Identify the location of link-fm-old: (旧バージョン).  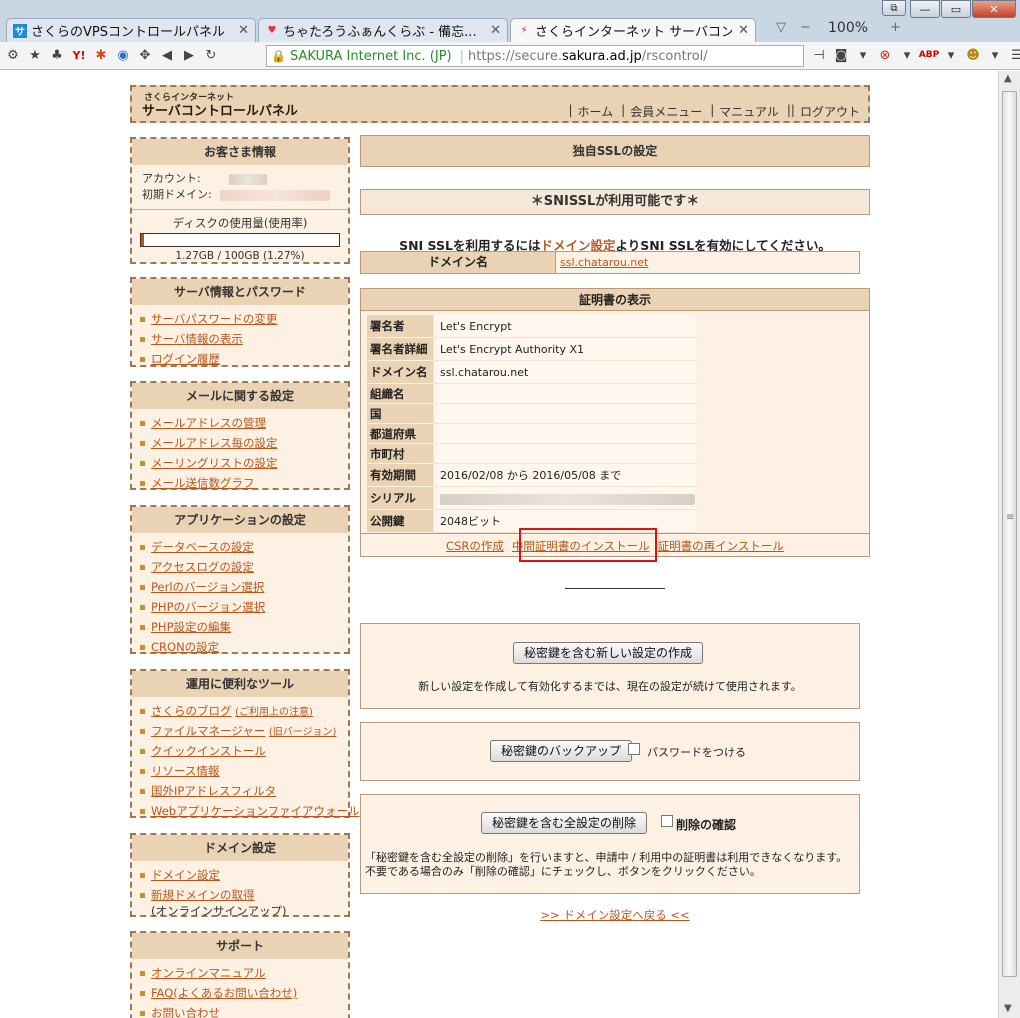
(303, 732).